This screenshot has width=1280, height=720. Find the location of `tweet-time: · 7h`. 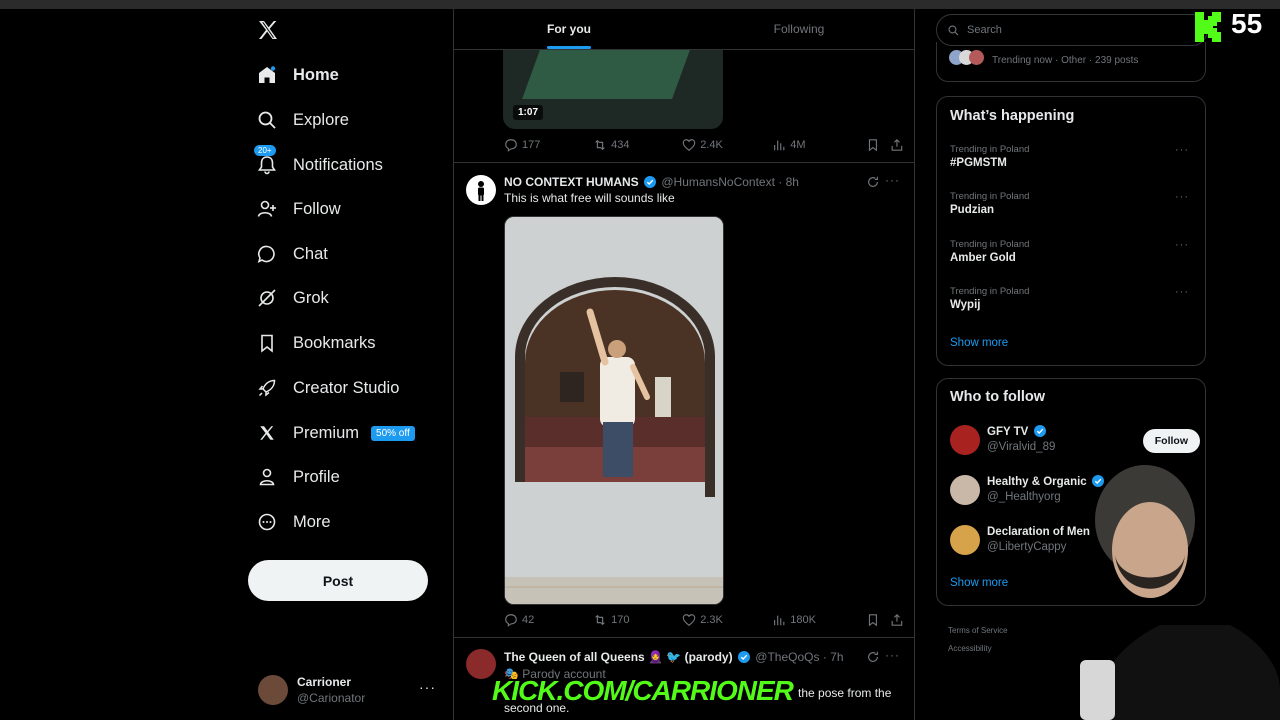

tweet-time: · 7h is located at coordinates (833, 657).